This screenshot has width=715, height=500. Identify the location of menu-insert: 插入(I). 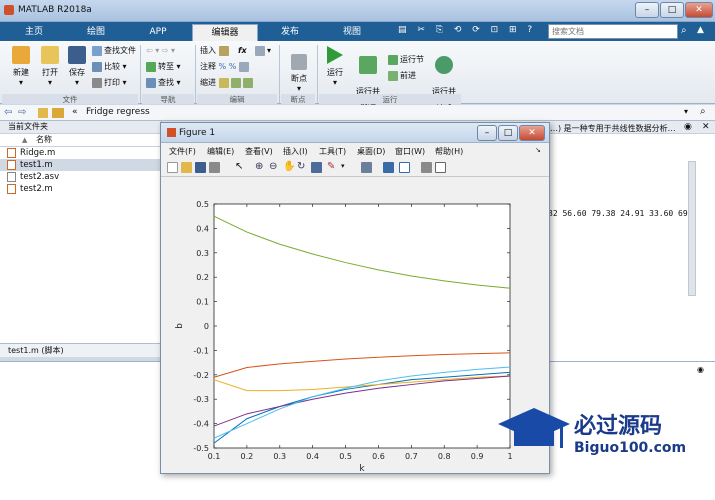
(295, 151).